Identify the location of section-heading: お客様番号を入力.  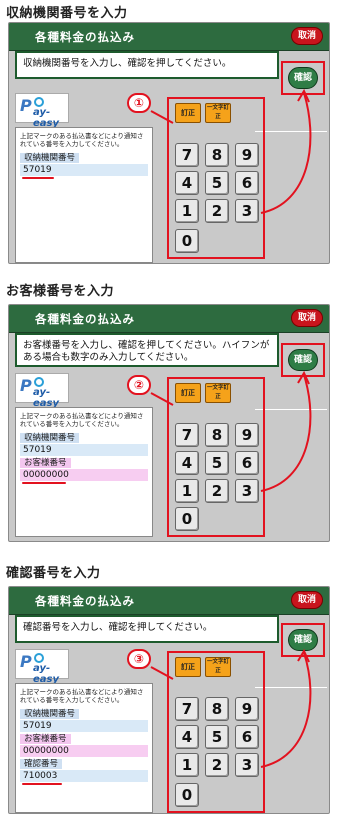
(60, 291).